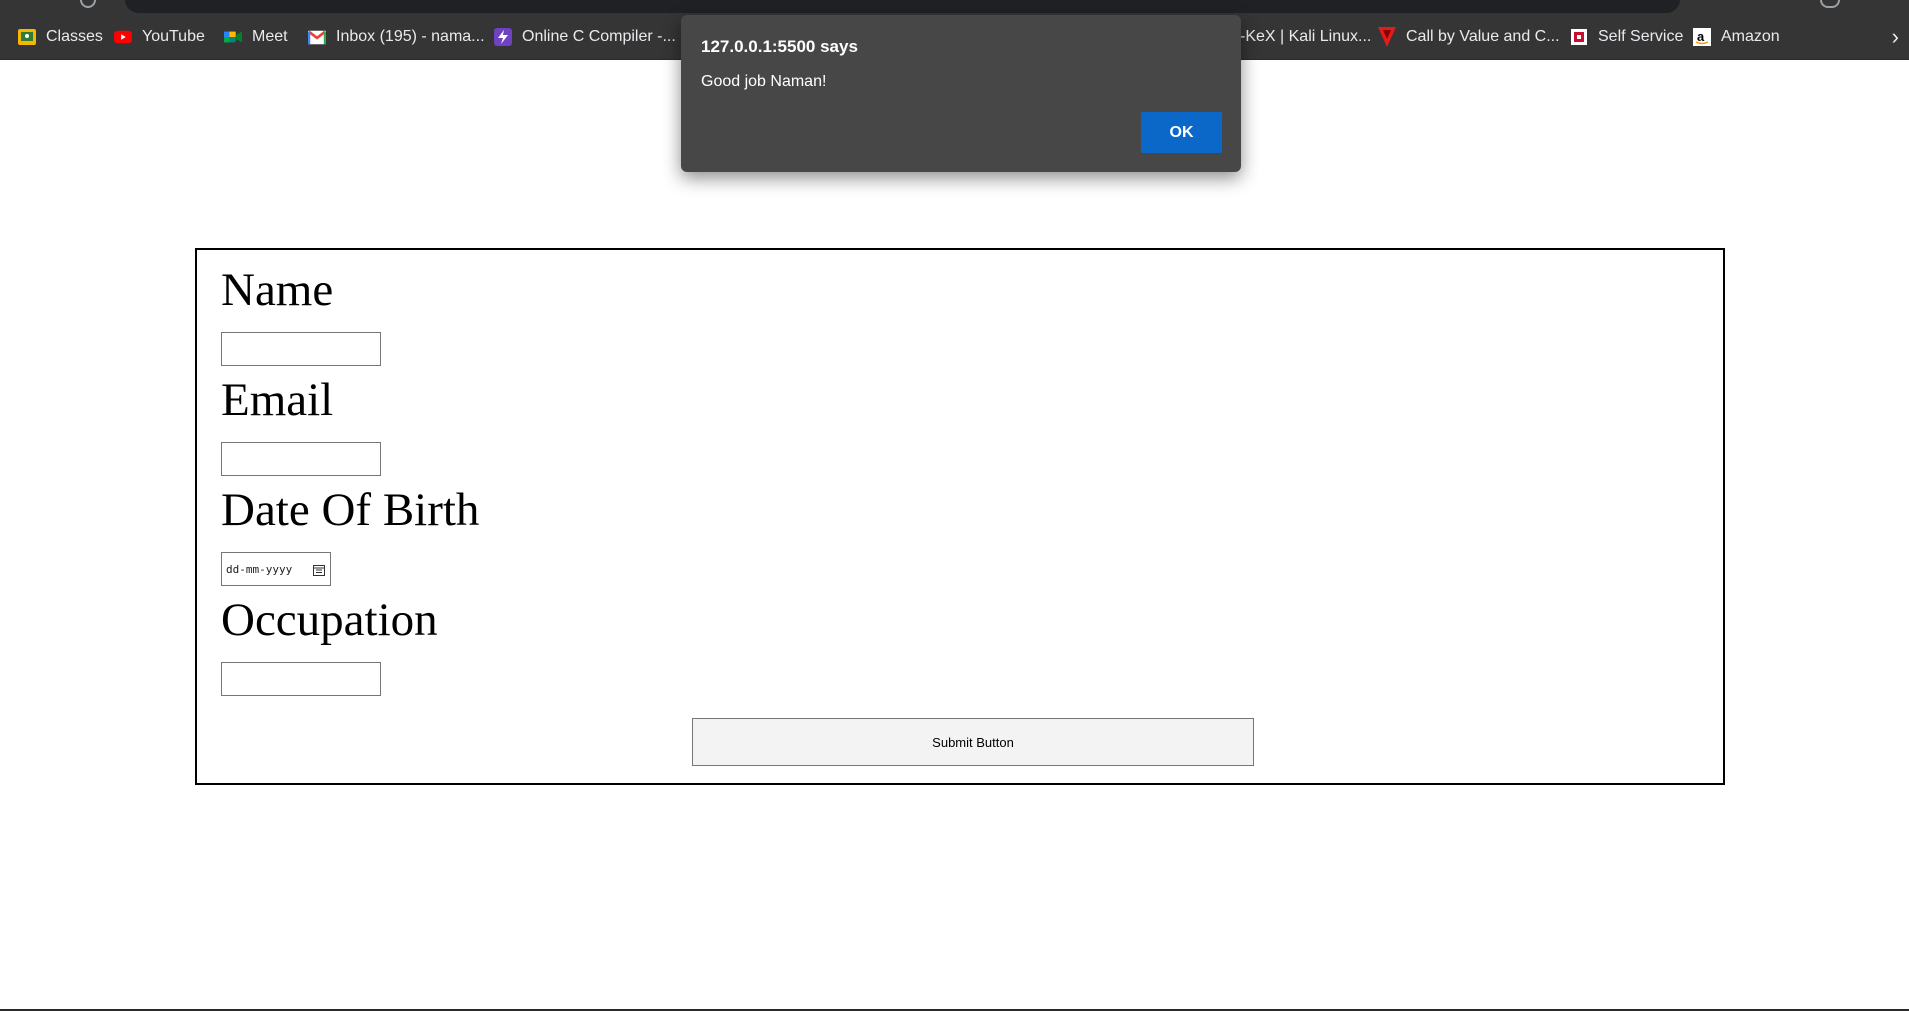  I want to click on lightning-icon, so click(503, 37).